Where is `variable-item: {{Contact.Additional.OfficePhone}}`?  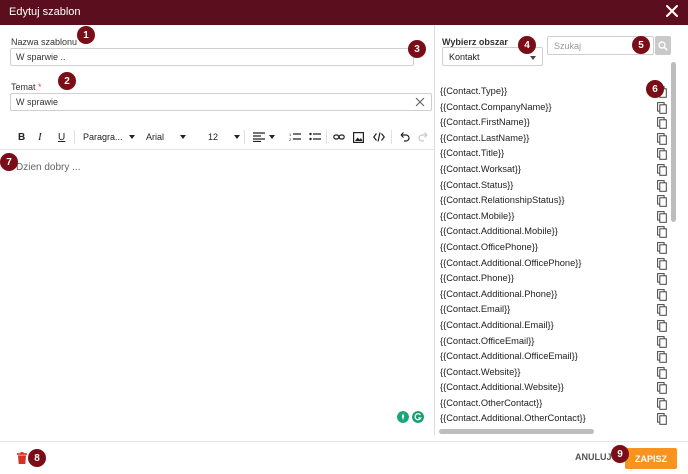
variable-item: {{Contact.Additional.OfficePhone}} is located at coordinates (557, 264).